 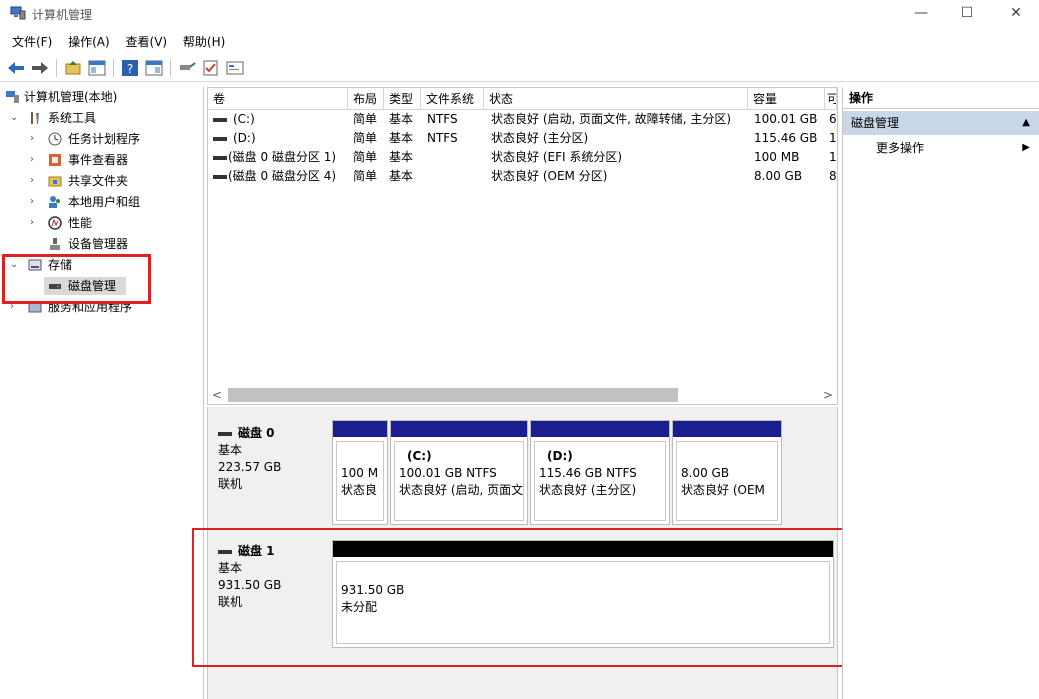 What do you see at coordinates (55, 223) in the screenshot?
I see `performance-icon` at bounding box center [55, 223].